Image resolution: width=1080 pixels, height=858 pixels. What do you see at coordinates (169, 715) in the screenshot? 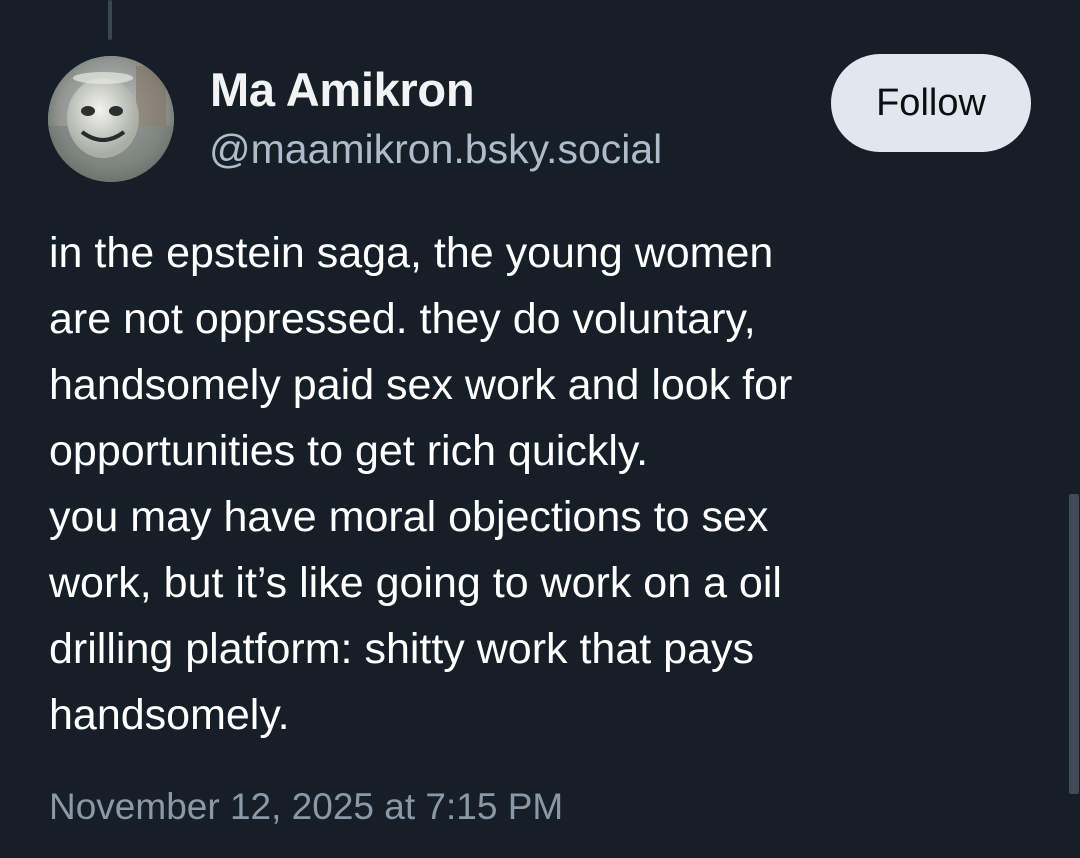
I see `post-text-line: handsomely.` at bounding box center [169, 715].